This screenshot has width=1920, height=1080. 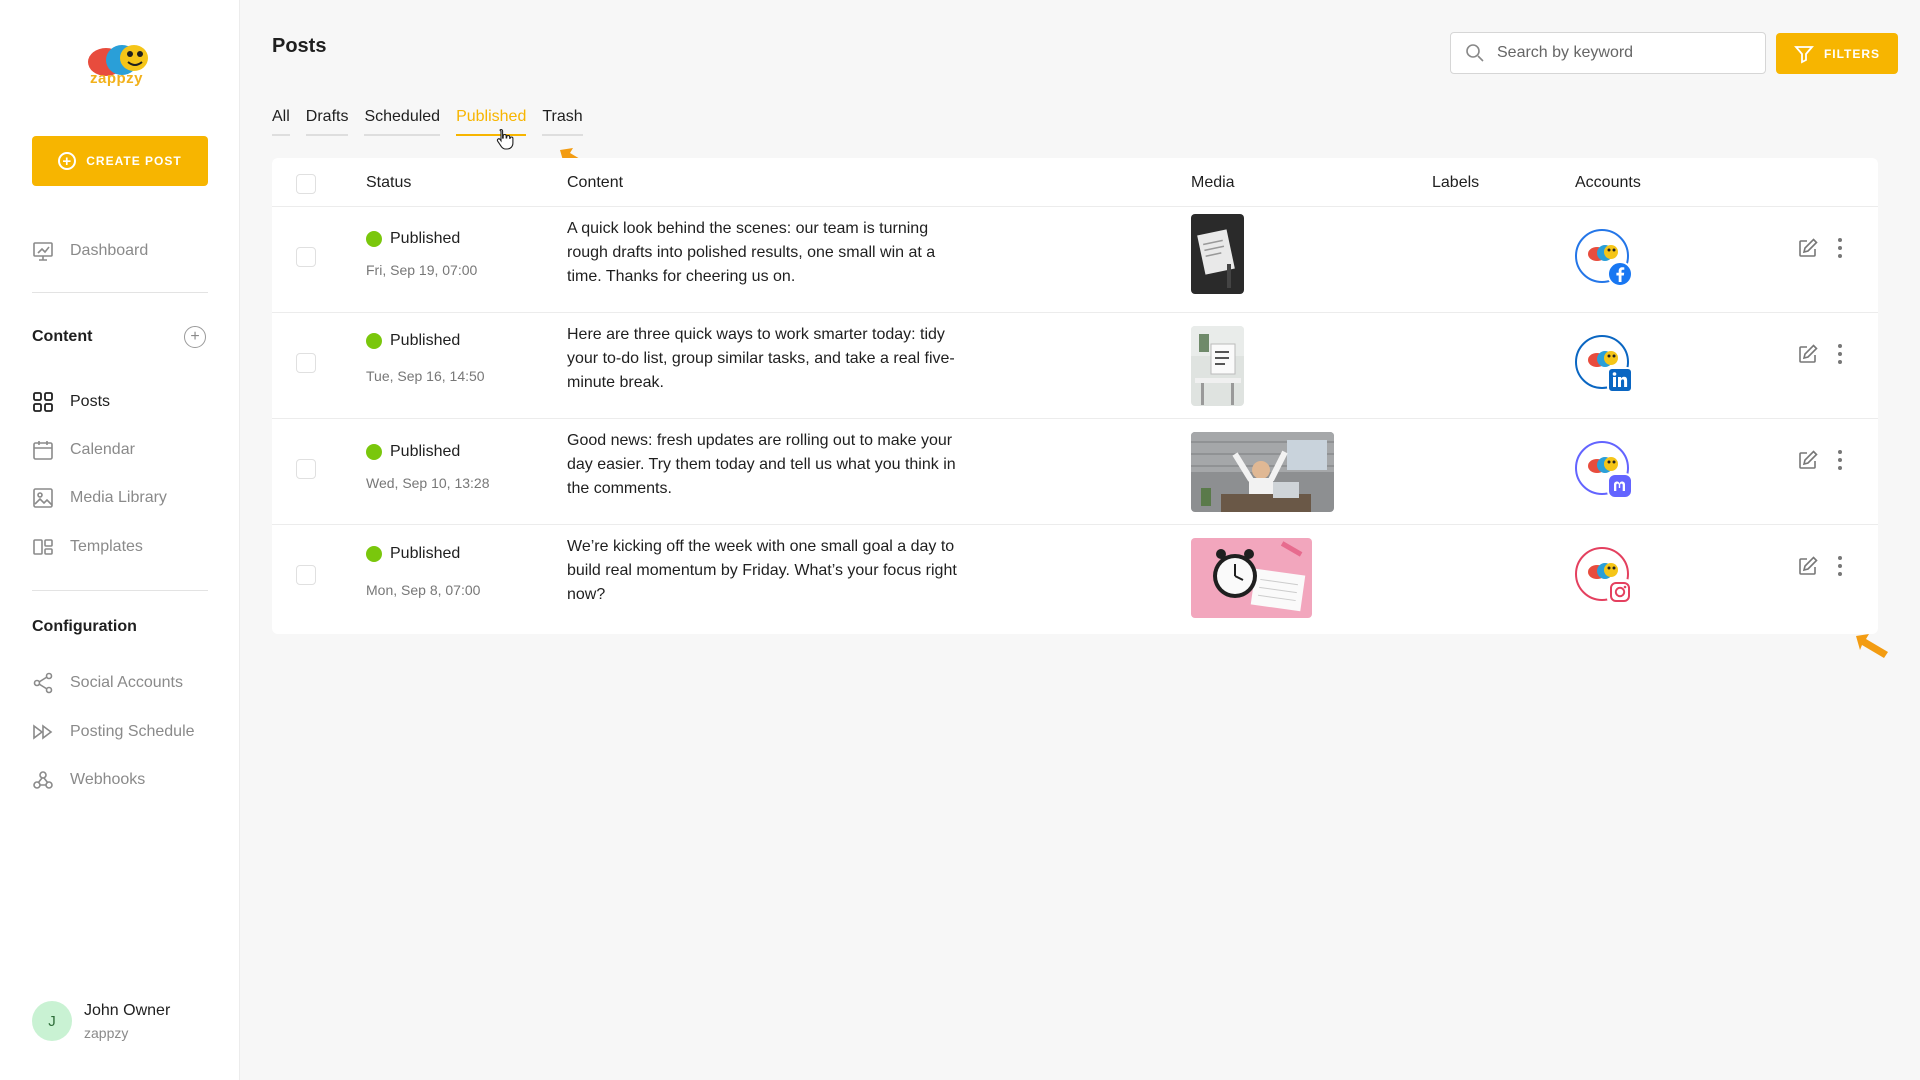 I want to click on filters-button: FILTERS, so click(x=1837, y=53).